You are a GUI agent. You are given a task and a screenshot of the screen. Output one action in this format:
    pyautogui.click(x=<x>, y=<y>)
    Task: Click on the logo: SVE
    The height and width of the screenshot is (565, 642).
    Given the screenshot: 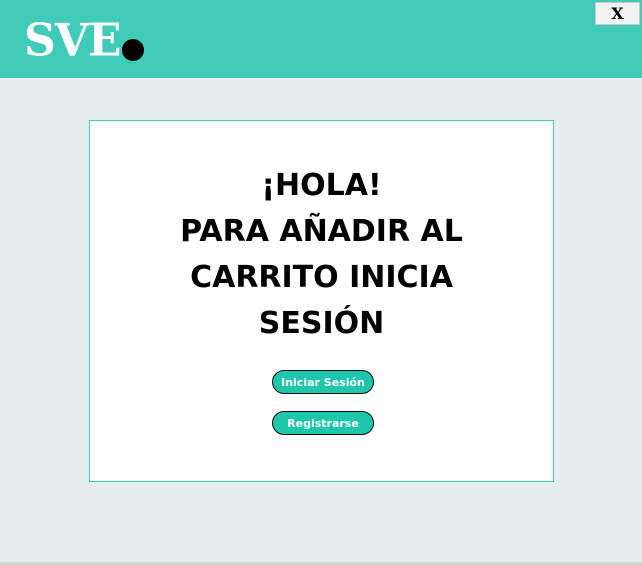 What is the action you would take?
    pyautogui.click(x=84, y=40)
    